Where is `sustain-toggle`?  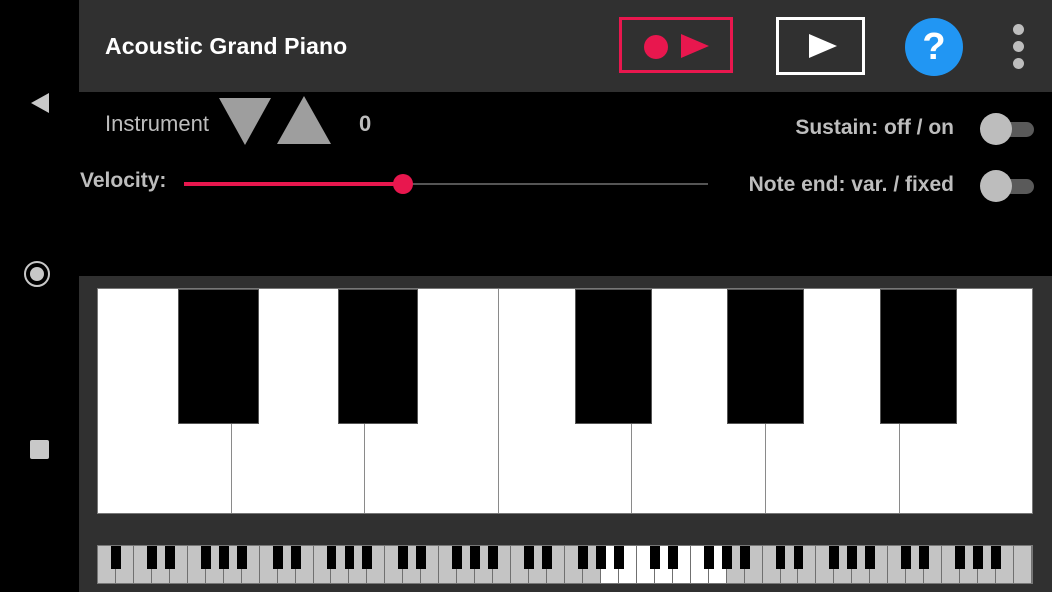
sustain-toggle is located at coordinates (1007, 129).